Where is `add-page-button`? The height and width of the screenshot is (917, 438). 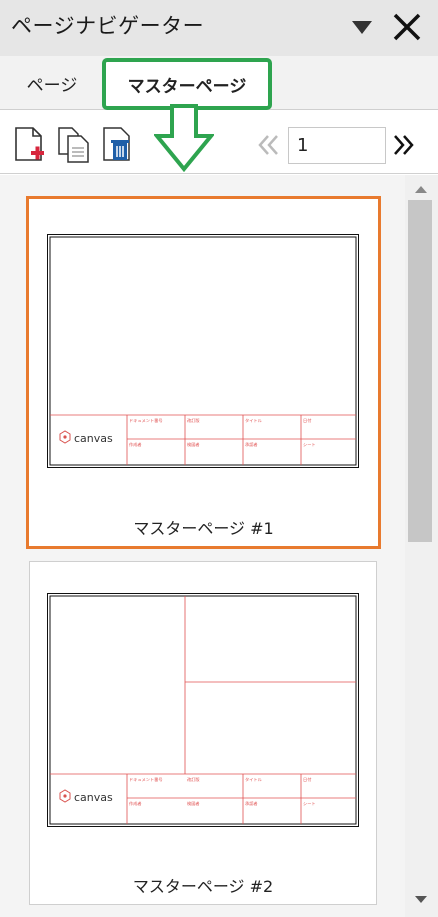
add-page-button is located at coordinates (30, 145).